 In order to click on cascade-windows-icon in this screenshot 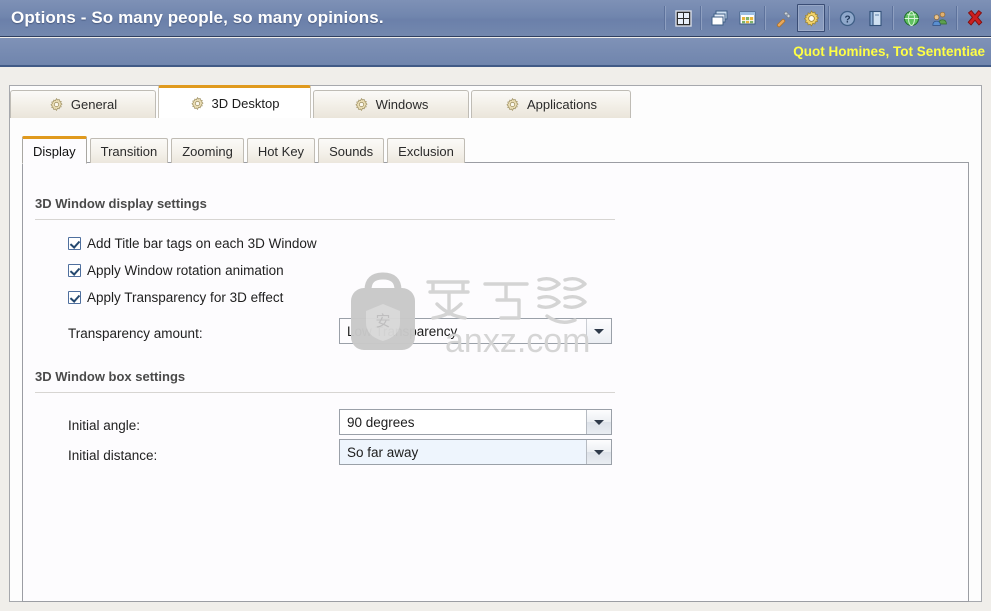, I will do `click(719, 17)`.